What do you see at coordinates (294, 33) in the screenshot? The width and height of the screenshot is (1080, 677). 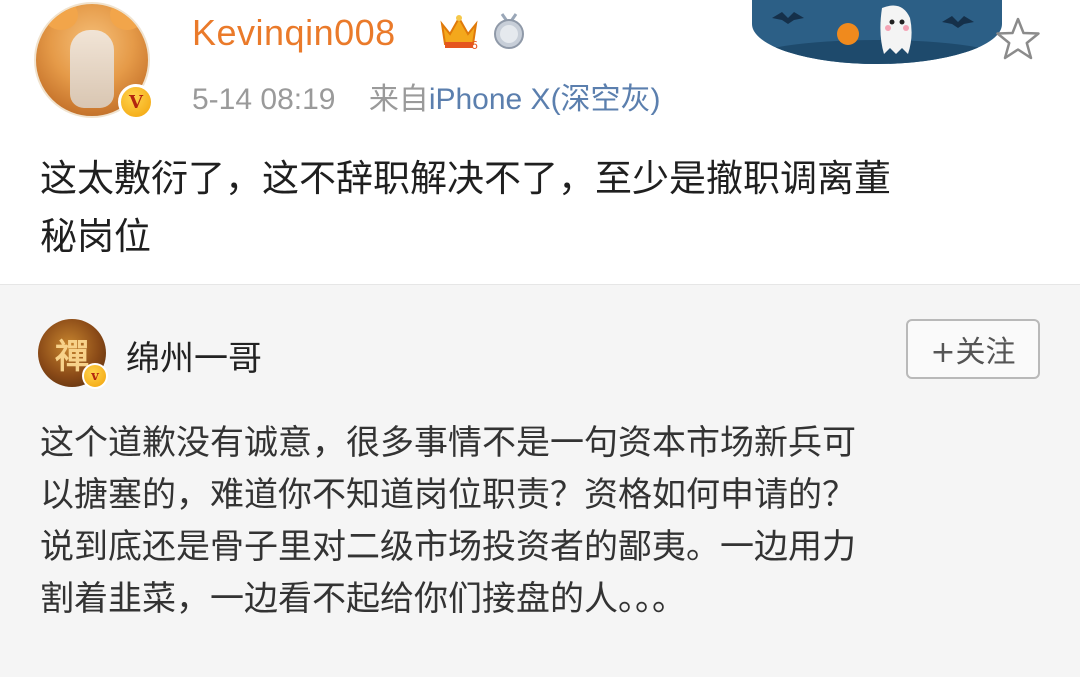 I see `post-username: Kevinqin008` at bounding box center [294, 33].